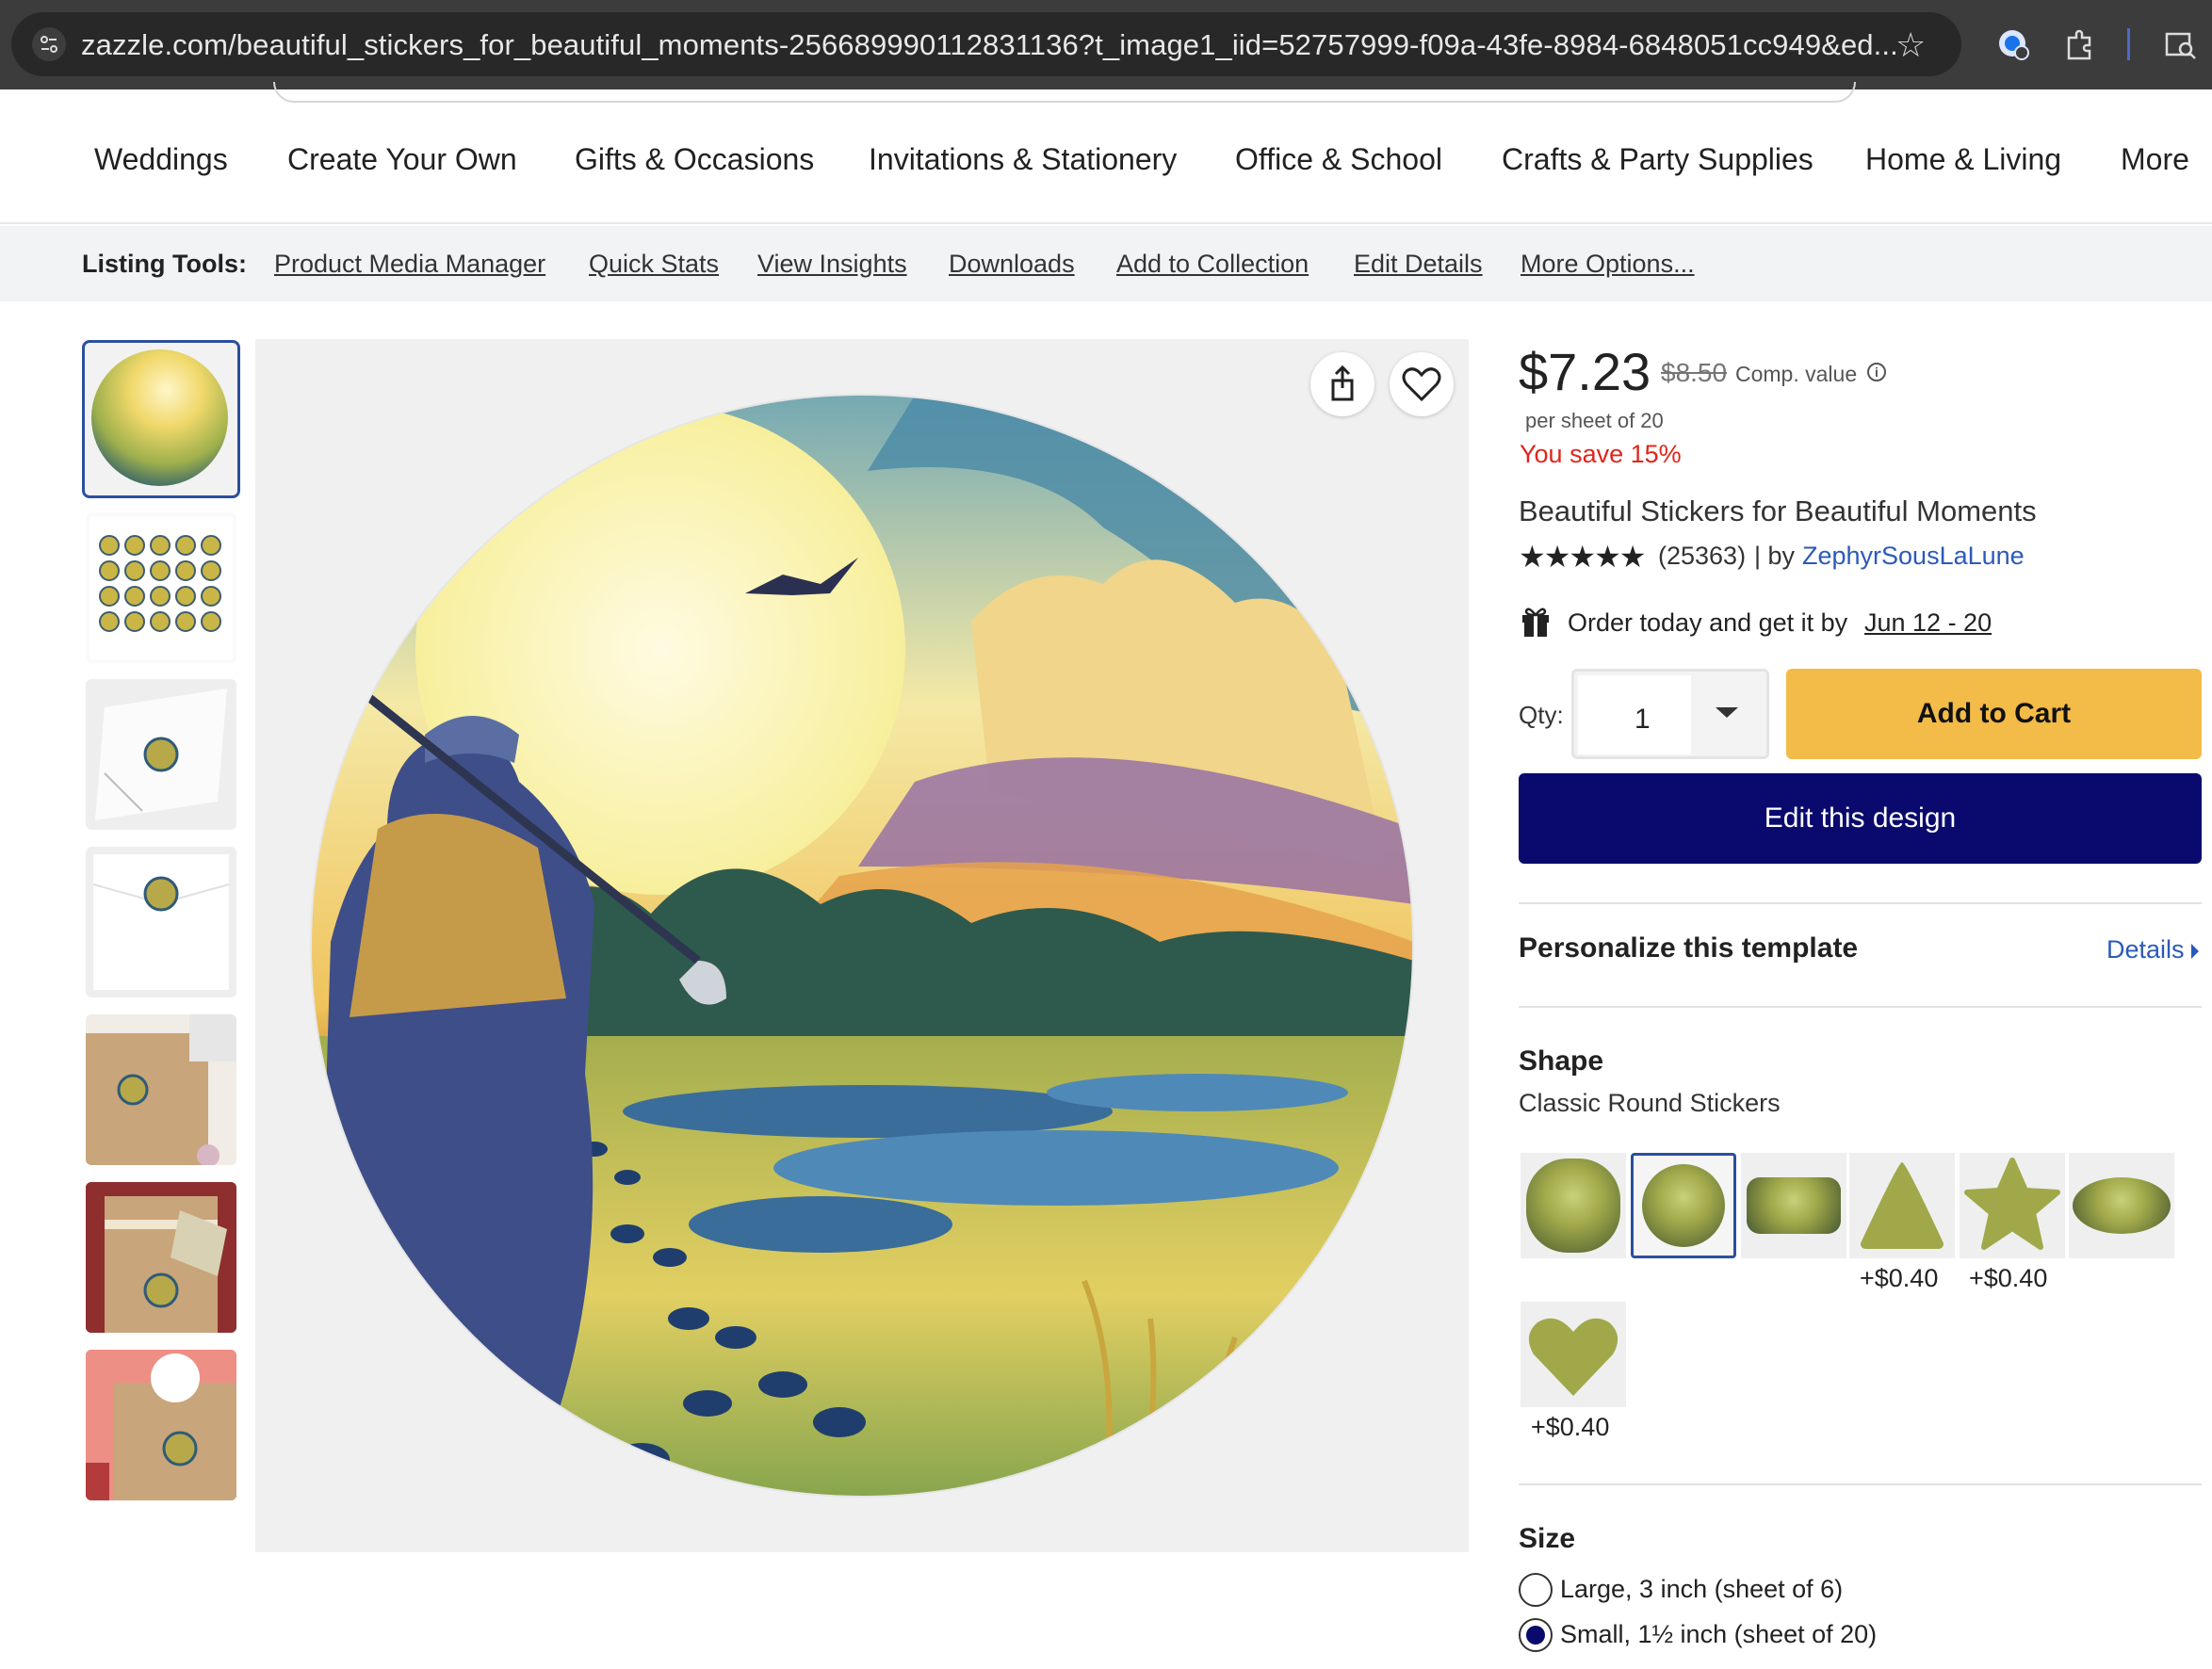  I want to click on password-manager-icon, so click(2014, 45).